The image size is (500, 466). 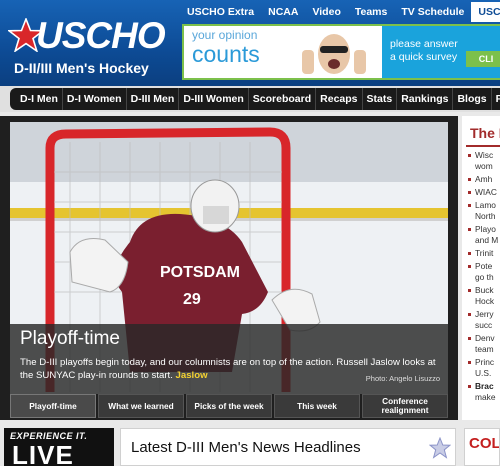 What do you see at coordinates (405, 406) in the screenshot?
I see `tab-conference-realignment: Conference realignment` at bounding box center [405, 406].